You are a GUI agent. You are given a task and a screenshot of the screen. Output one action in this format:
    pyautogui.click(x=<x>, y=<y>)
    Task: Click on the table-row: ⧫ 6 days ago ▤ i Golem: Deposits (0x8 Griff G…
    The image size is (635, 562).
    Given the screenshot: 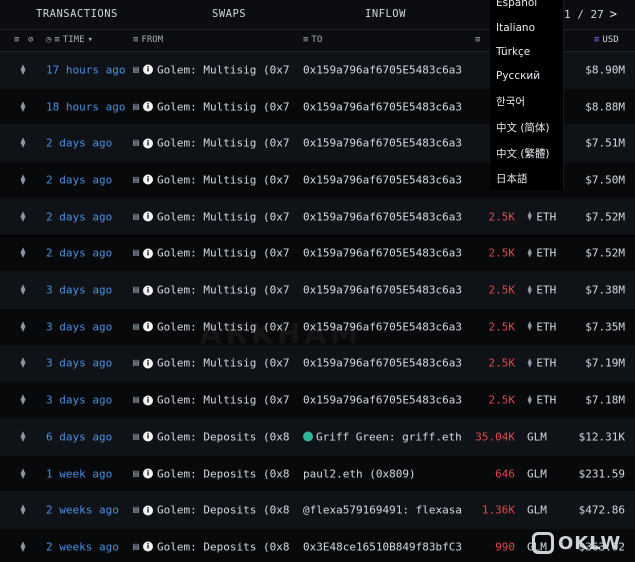 What is the action you would take?
    pyautogui.click(x=317, y=437)
    